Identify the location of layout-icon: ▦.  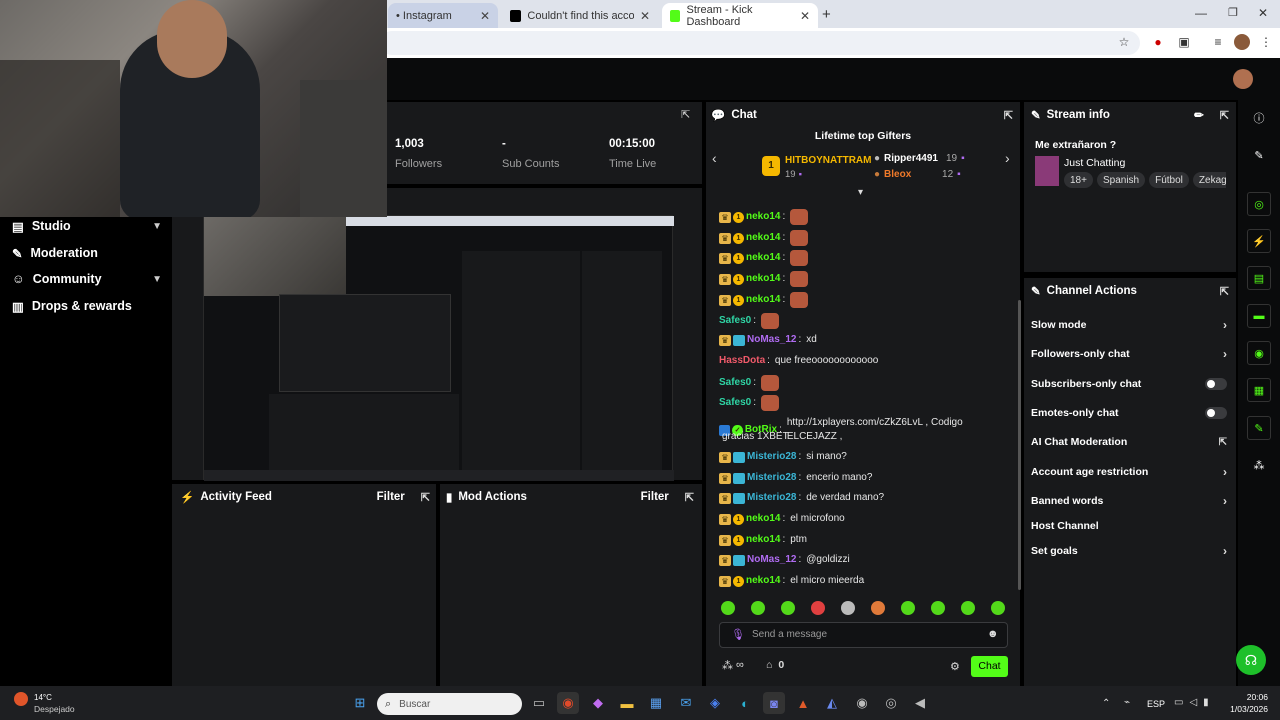
(1259, 390).